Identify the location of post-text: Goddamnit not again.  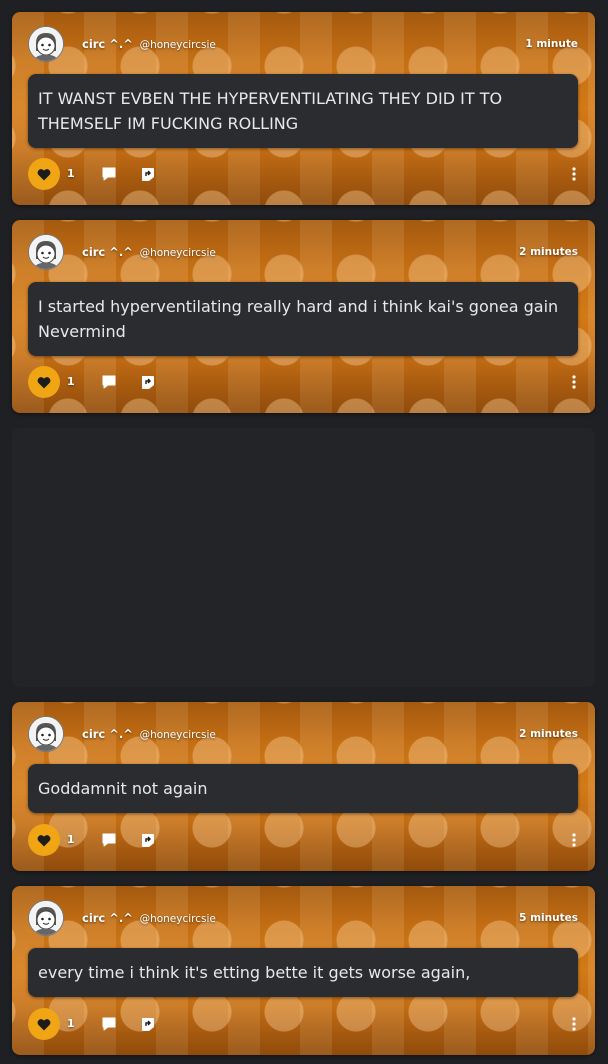
(303, 788).